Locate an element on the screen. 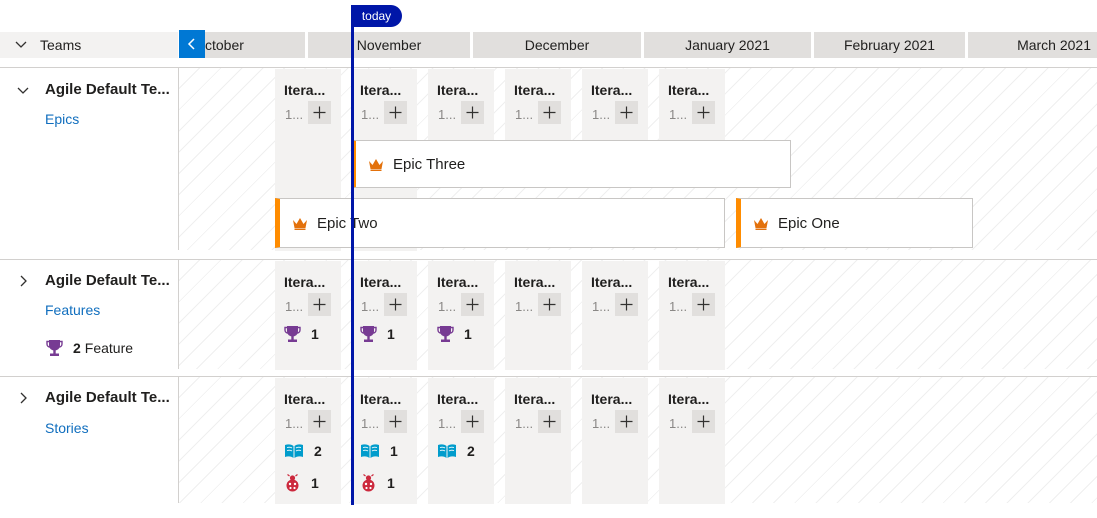  iteration-column: Itera... 1... 1 is located at coordinates (461, 315).